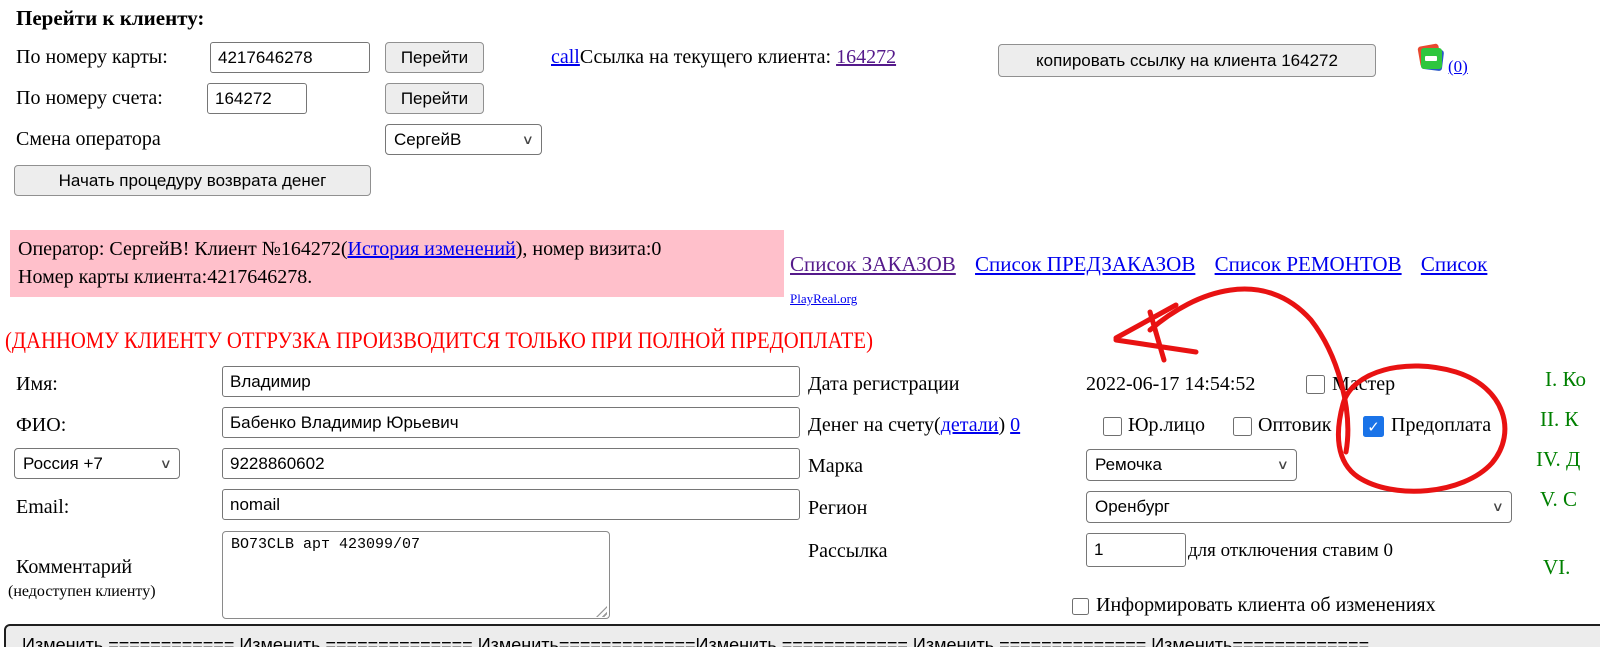 The height and width of the screenshot is (647, 1600). I want to click on truncated-list-link: Список, so click(1454, 264).